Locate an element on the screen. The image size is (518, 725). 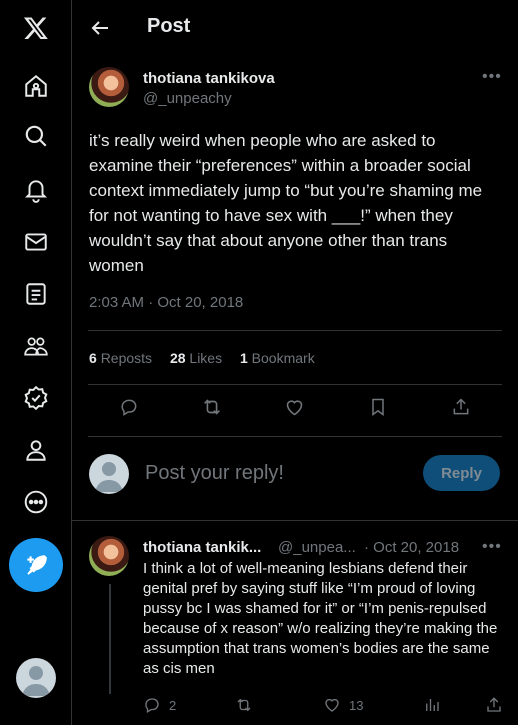
communities-icon is located at coordinates (36, 346).